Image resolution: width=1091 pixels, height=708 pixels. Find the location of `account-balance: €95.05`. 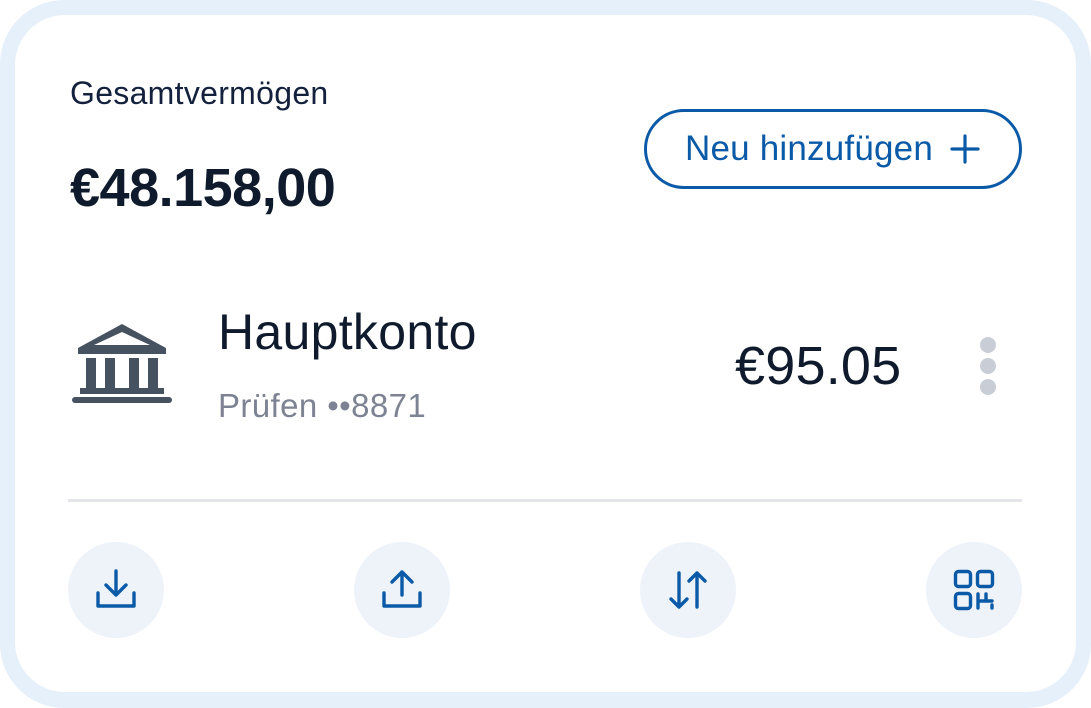

account-balance: €95.05 is located at coordinates (818, 366).